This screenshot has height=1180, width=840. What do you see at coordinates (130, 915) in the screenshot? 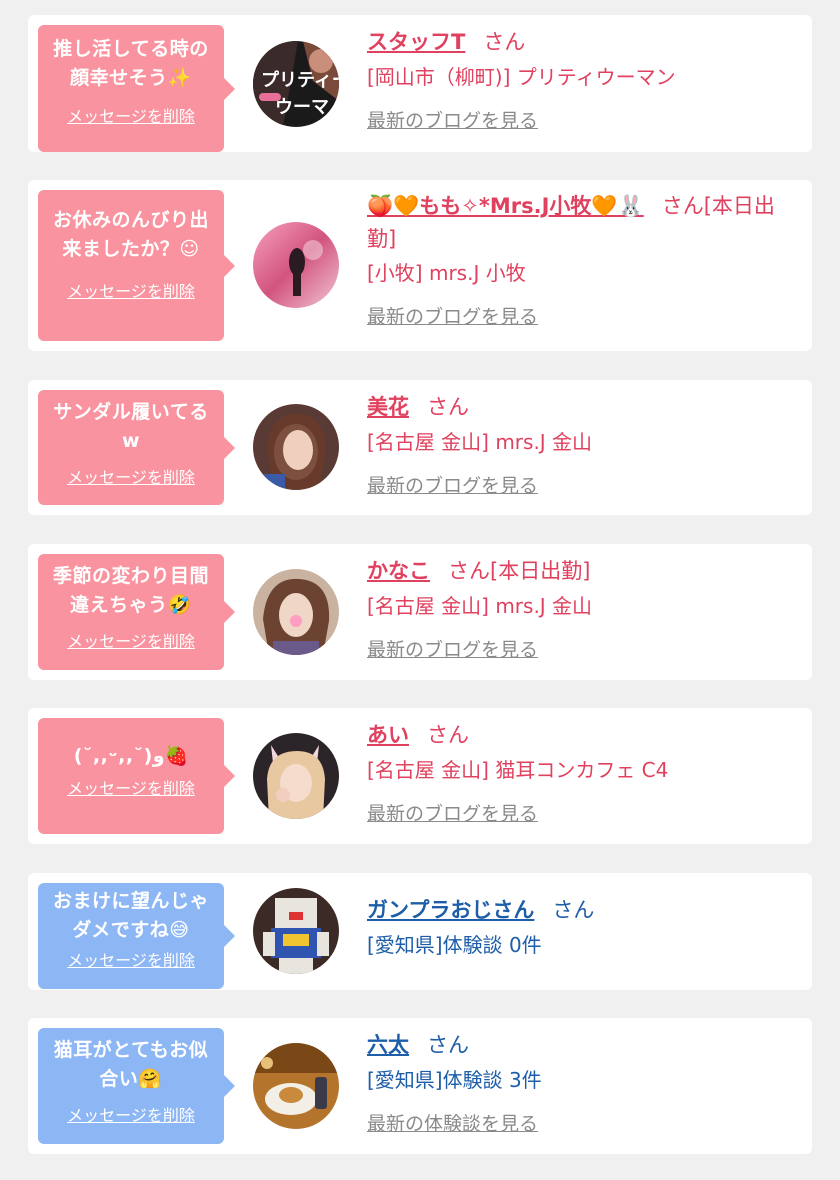
I see `message-text: おまけに望んじゃ ダメですね😅` at bounding box center [130, 915].